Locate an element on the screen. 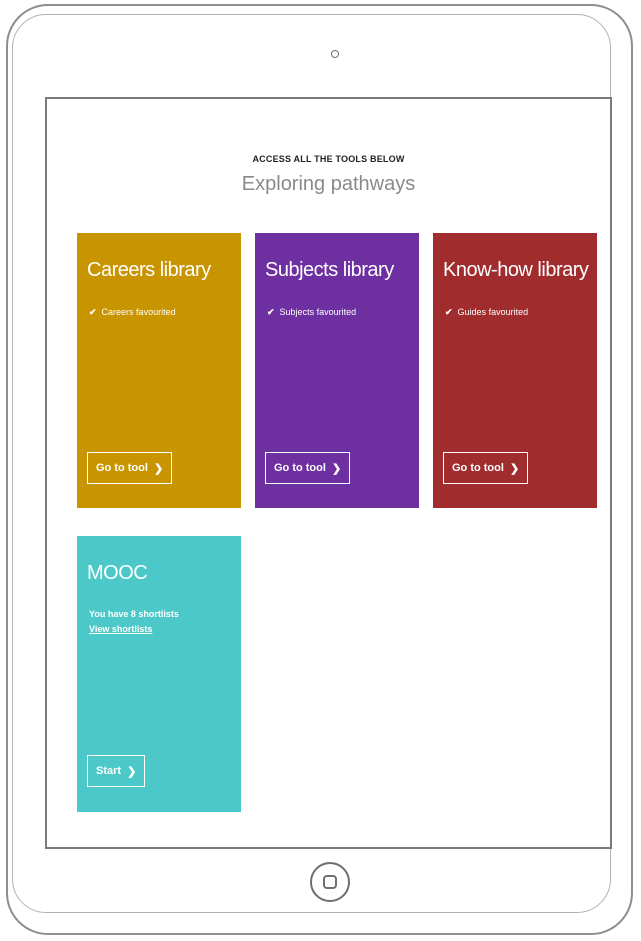 This screenshot has width=641, height=941. card-status-label: Guides favourited is located at coordinates (493, 312).